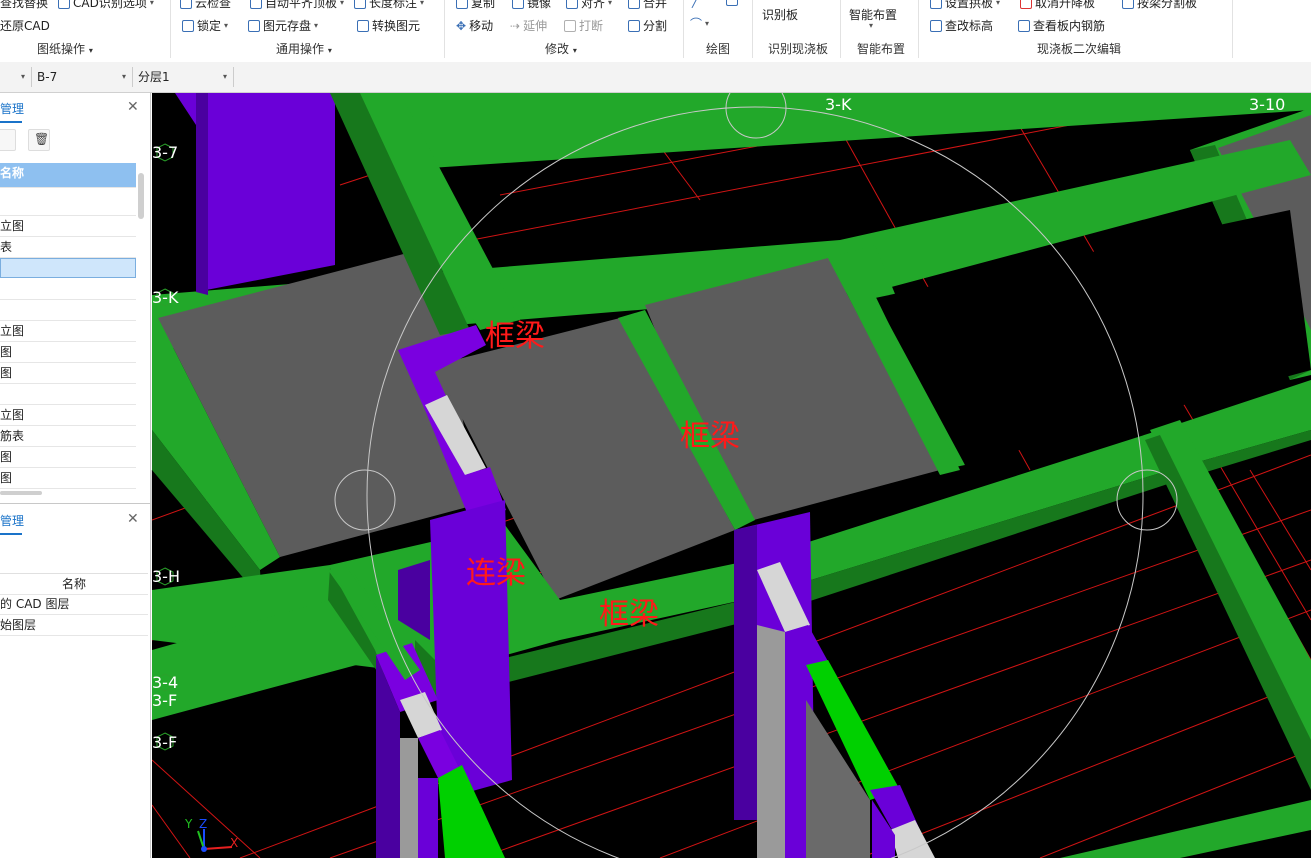 The width and height of the screenshot is (1311, 858). What do you see at coordinates (572, 4) in the screenshot?
I see `align-icon` at bounding box center [572, 4].